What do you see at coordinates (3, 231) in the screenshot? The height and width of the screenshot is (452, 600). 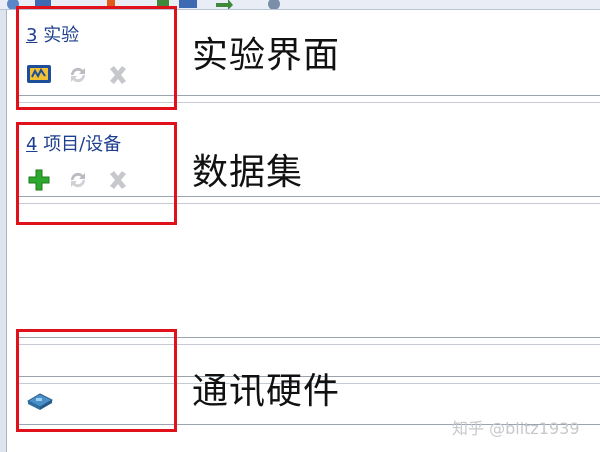 I see `panel-left-border` at bounding box center [3, 231].